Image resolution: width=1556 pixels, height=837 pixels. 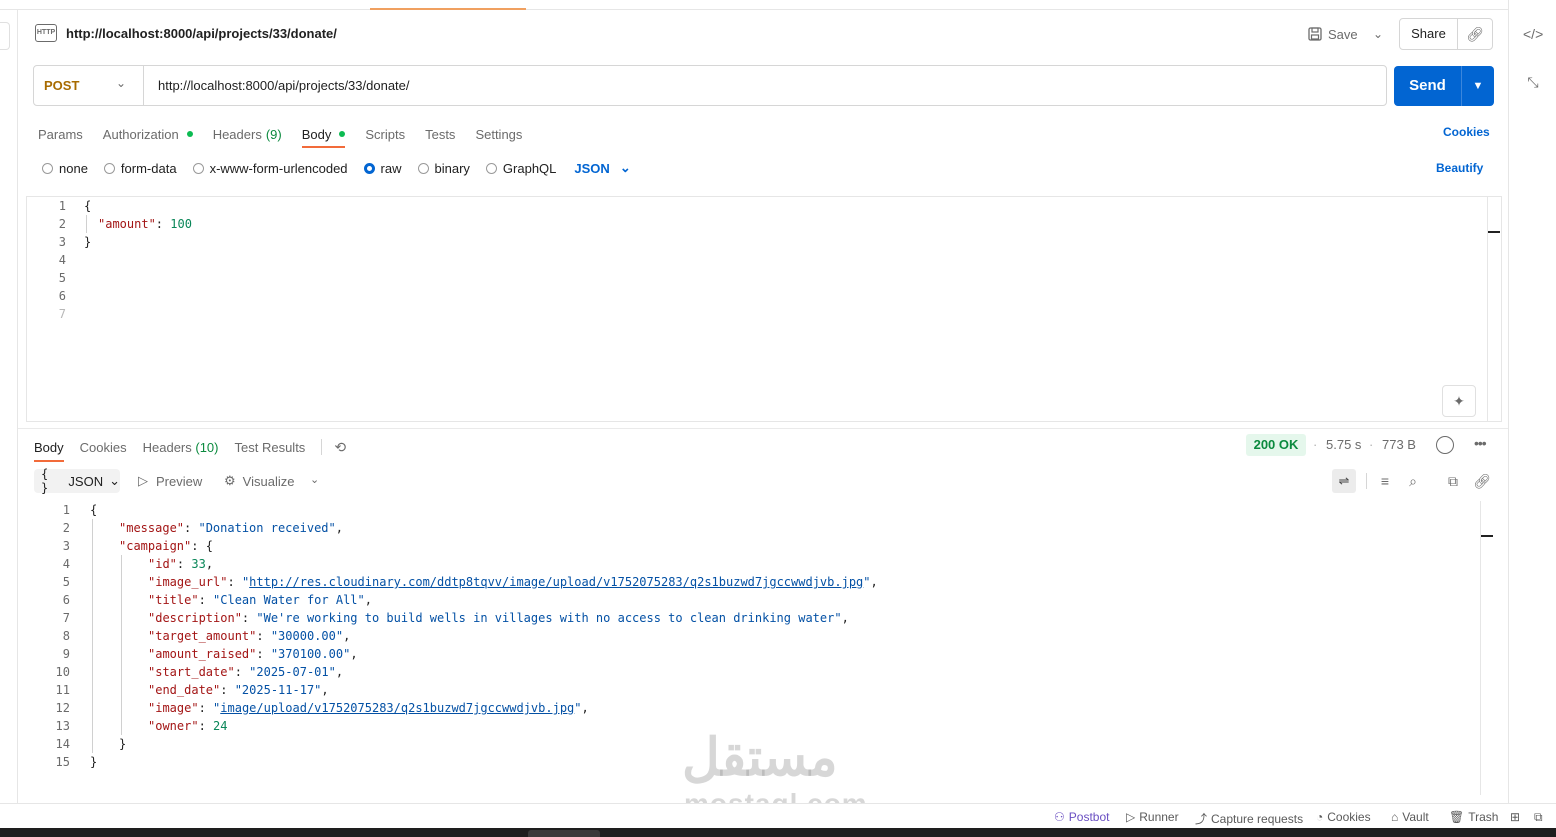 I want to click on tab-tests: Tests, so click(x=440, y=134).